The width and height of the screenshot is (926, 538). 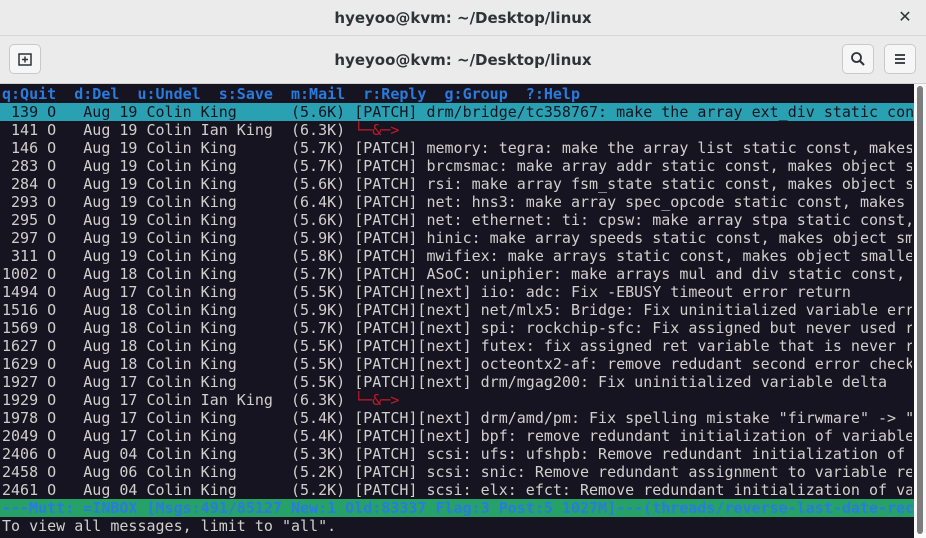 I want to click on search-button, so click(x=858, y=59).